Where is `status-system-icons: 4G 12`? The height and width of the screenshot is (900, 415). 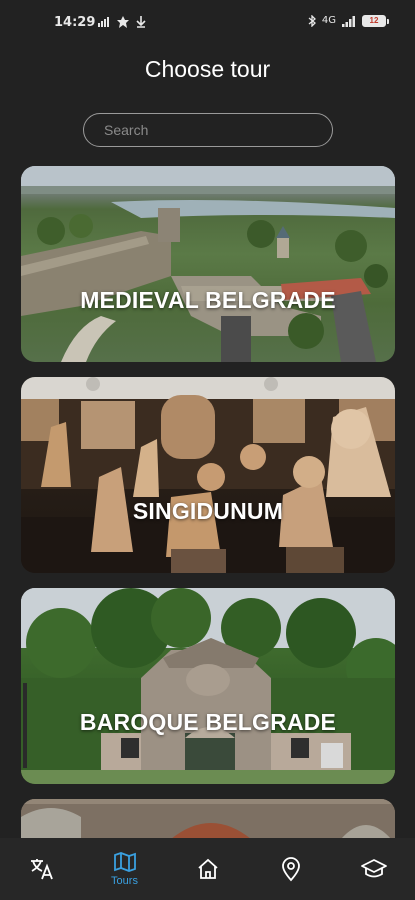
status-system-icons: 4G 12 is located at coordinates (348, 21).